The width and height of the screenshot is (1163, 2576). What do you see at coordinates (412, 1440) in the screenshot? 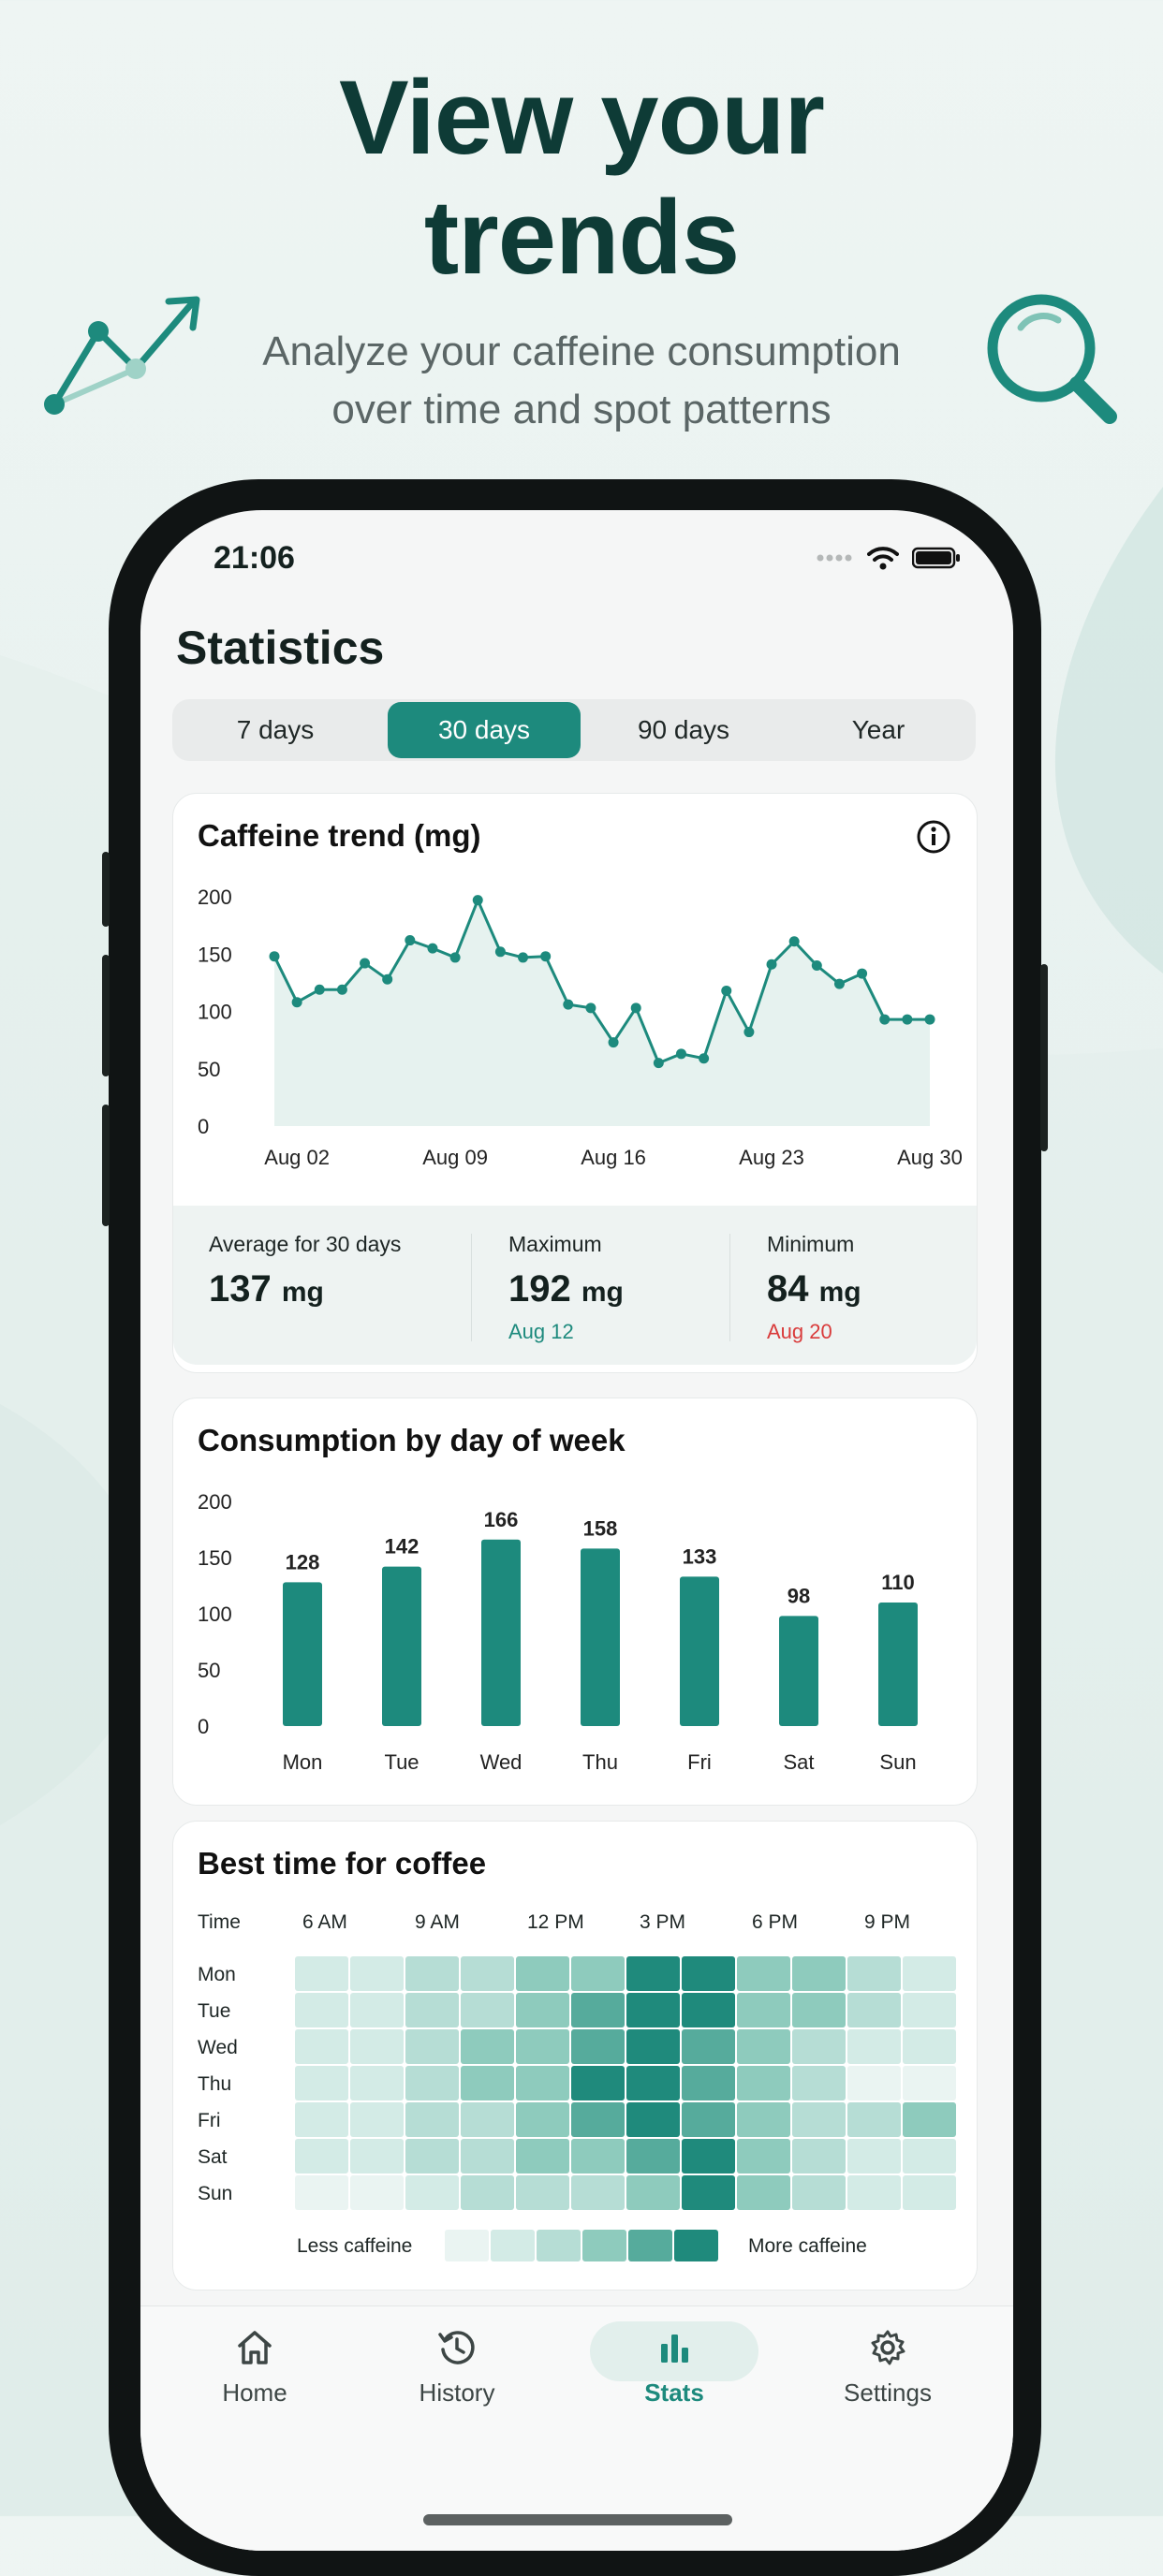
I see `weekday-card-title: Consumption by day of week` at bounding box center [412, 1440].